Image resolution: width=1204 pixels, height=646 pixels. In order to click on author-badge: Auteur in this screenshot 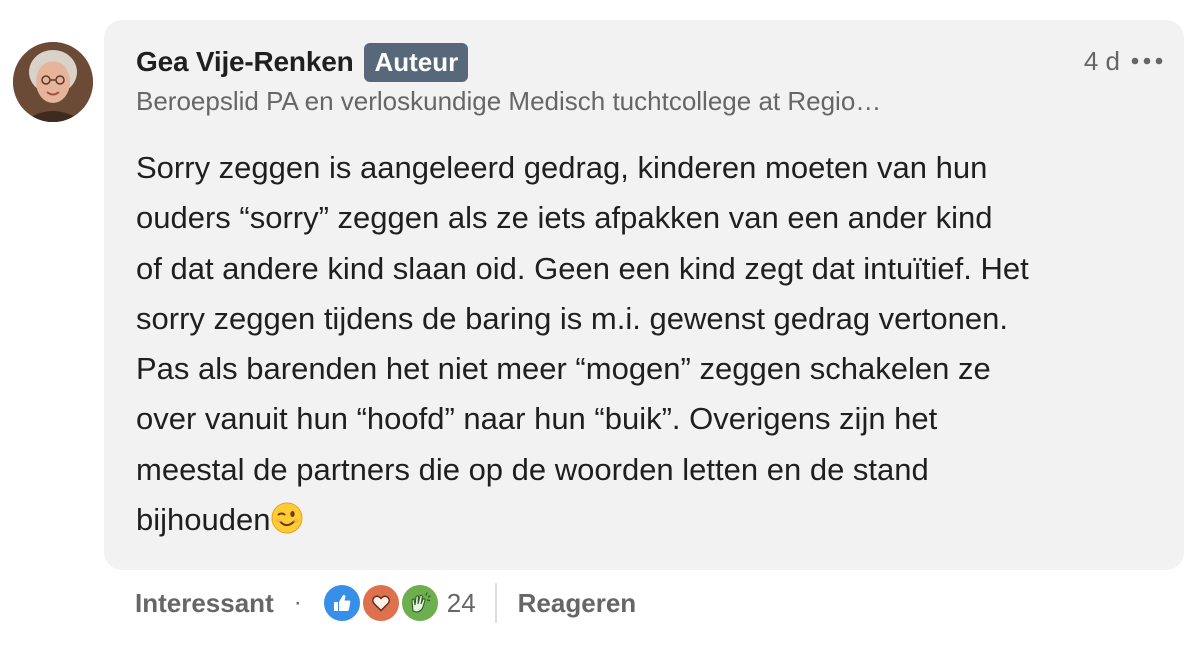, I will do `click(416, 62)`.